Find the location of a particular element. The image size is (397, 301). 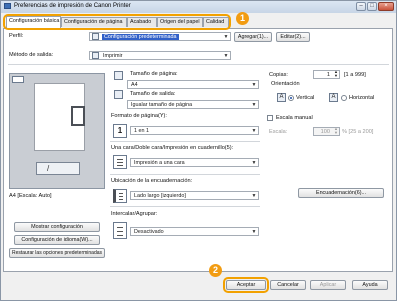

preview-mode-icon is located at coordinates (18, 79).